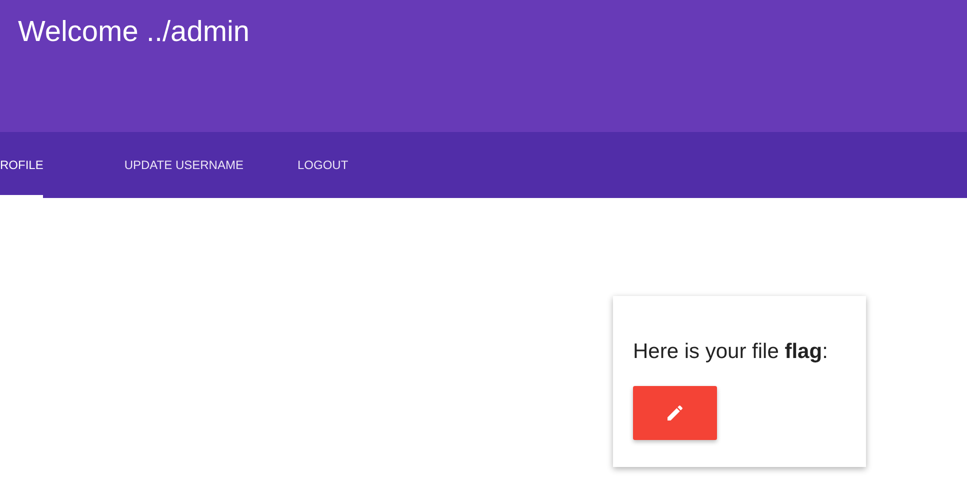  Describe the element at coordinates (731, 352) in the screenshot. I see `flag-message: Here is your file flag:` at that location.